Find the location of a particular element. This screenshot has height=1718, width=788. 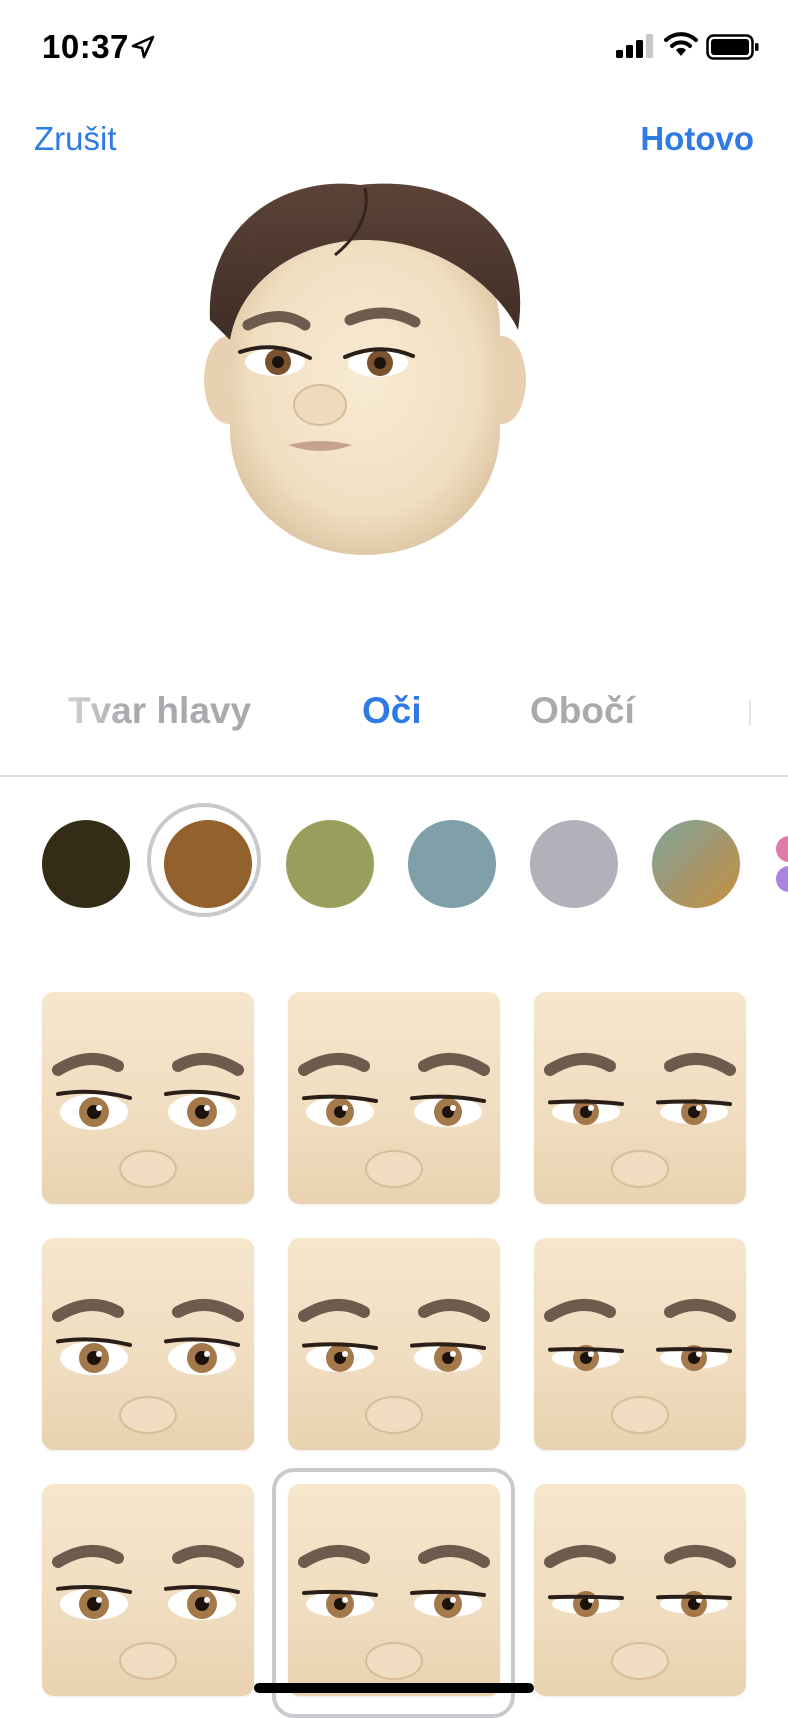

eye-color-brown is located at coordinates (208, 864).